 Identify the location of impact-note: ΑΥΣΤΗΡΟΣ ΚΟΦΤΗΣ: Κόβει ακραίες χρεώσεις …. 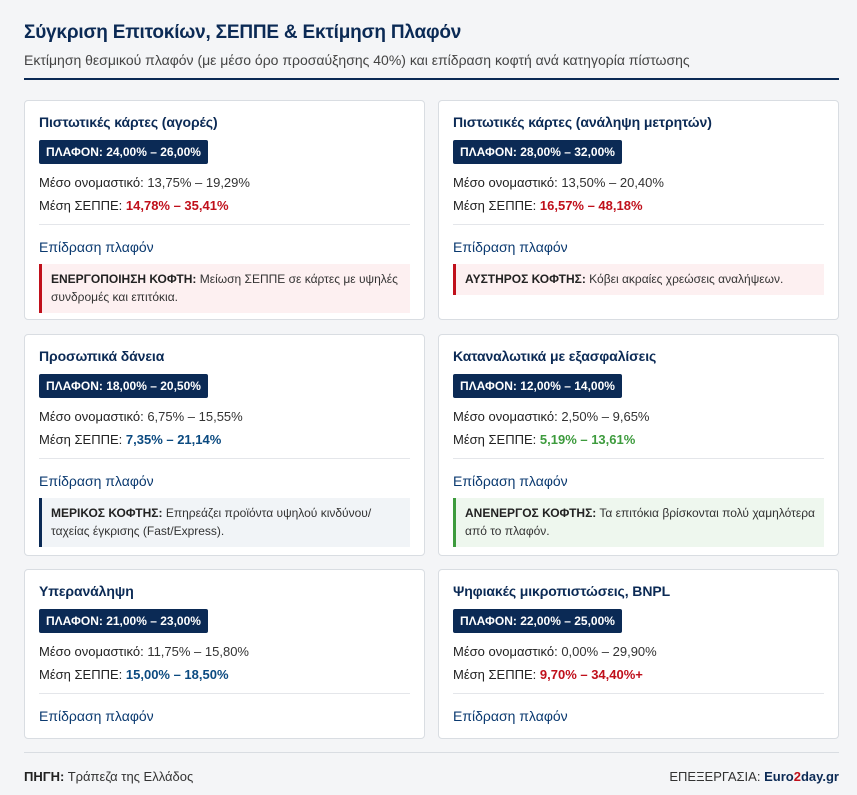
(638, 279).